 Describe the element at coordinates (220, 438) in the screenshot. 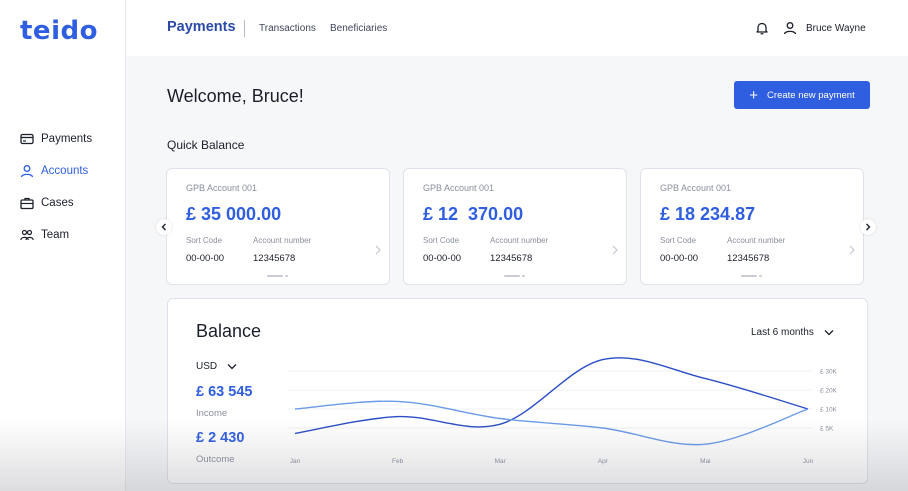

I see `outcome-value: £ 2 430` at that location.